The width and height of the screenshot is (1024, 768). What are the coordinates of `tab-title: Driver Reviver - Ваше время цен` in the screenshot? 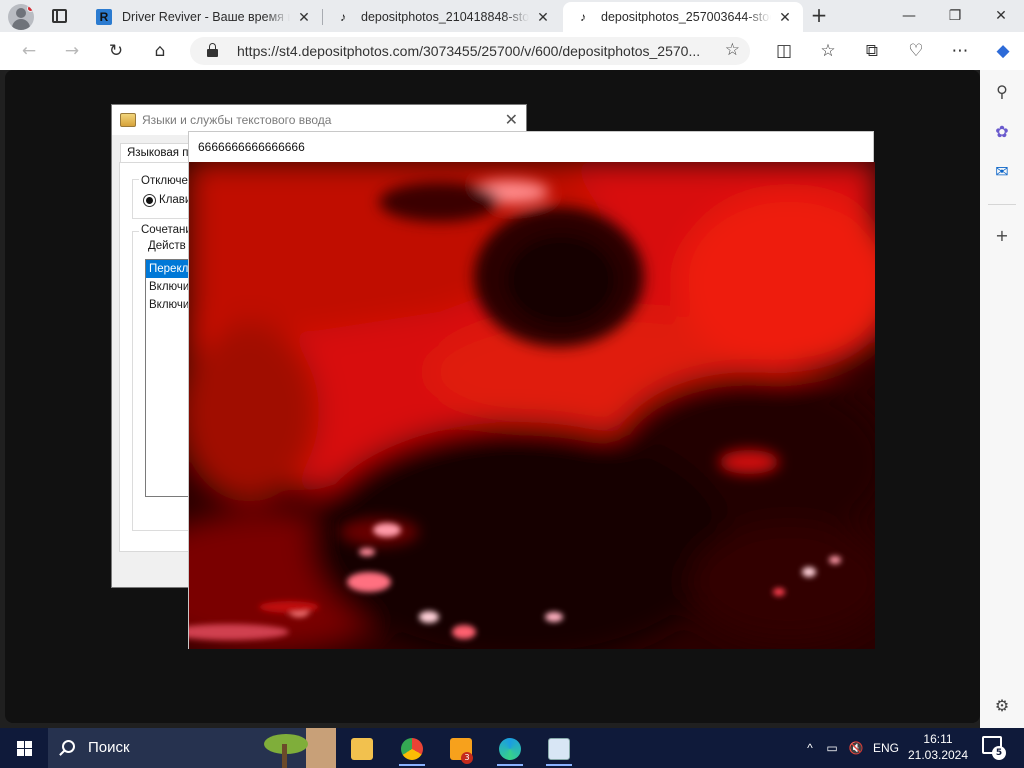 It's located at (206, 17).